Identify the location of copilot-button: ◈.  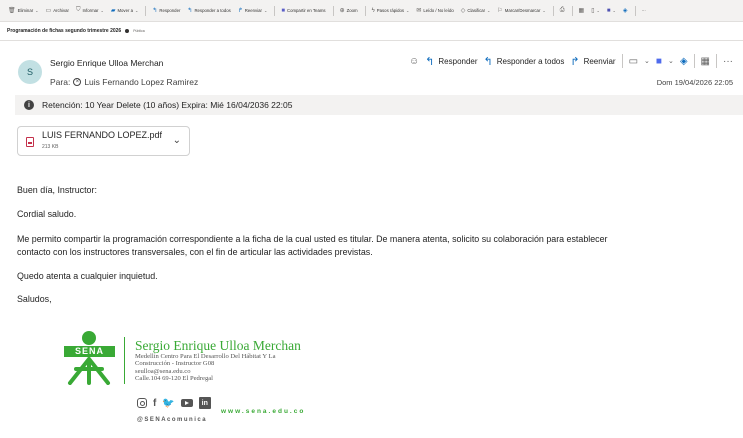
(625, 10).